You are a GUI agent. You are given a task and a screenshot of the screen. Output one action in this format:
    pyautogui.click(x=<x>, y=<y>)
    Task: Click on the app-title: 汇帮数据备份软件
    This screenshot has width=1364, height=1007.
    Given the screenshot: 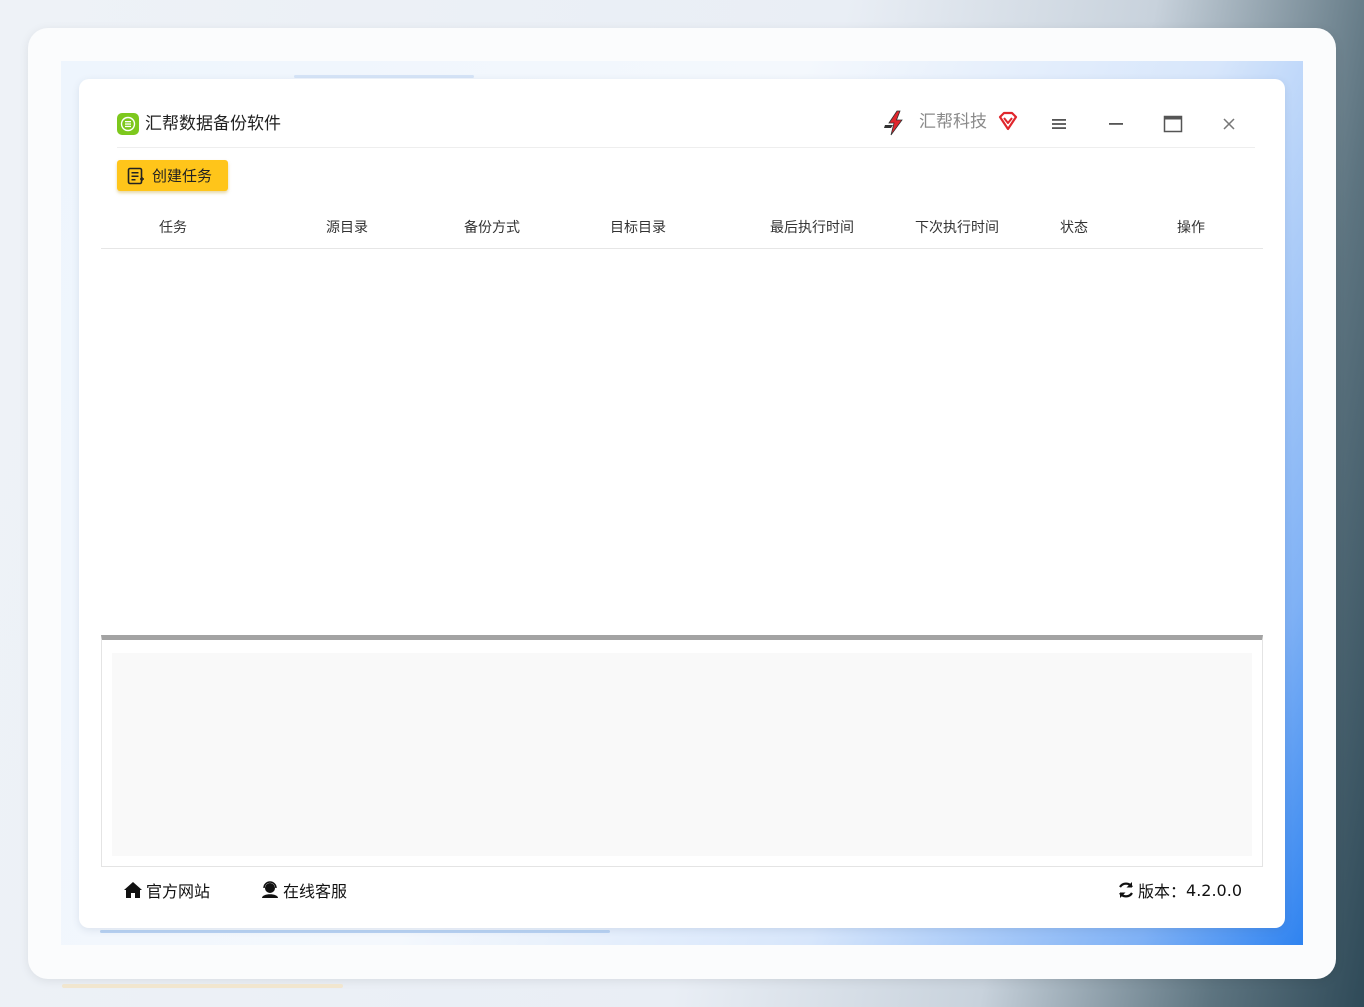 What is the action you would take?
    pyautogui.click(x=213, y=124)
    